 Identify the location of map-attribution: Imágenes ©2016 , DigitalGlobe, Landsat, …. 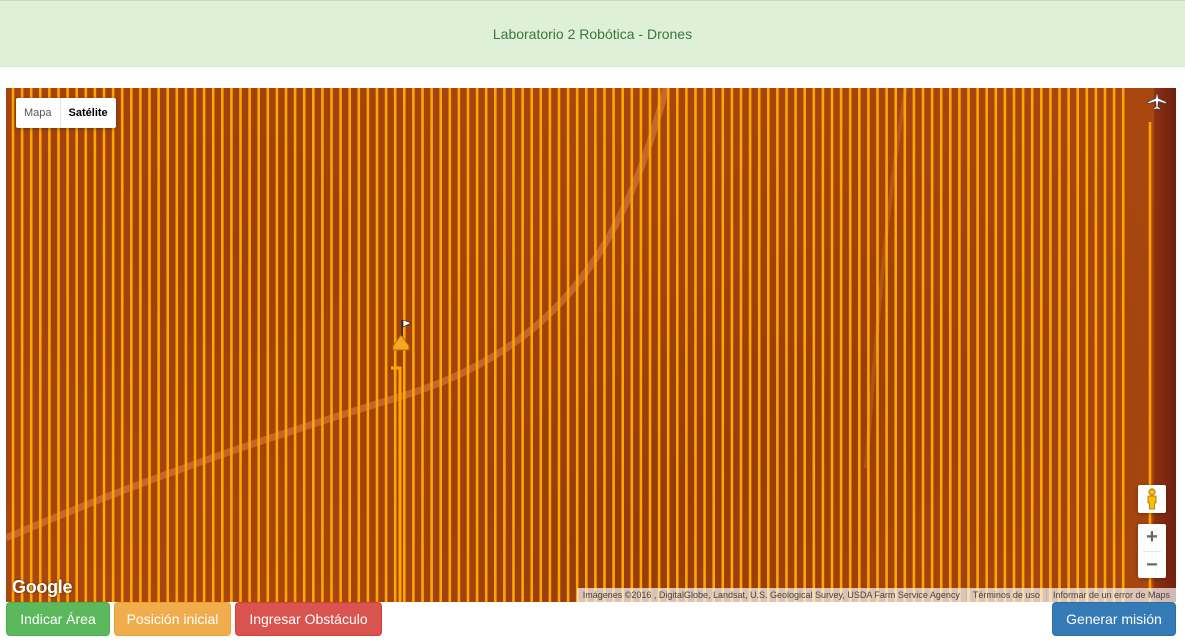
(876, 595).